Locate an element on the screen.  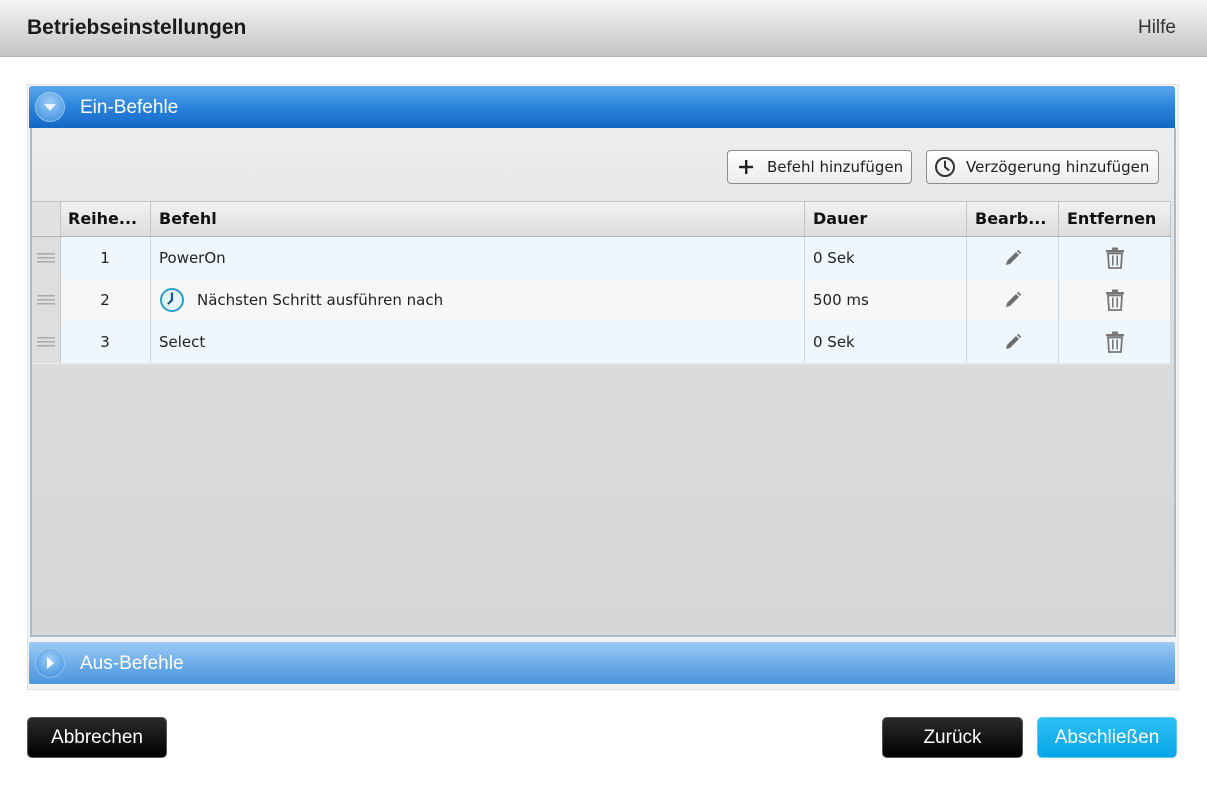
delay-clock-icon is located at coordinates (172, 300).